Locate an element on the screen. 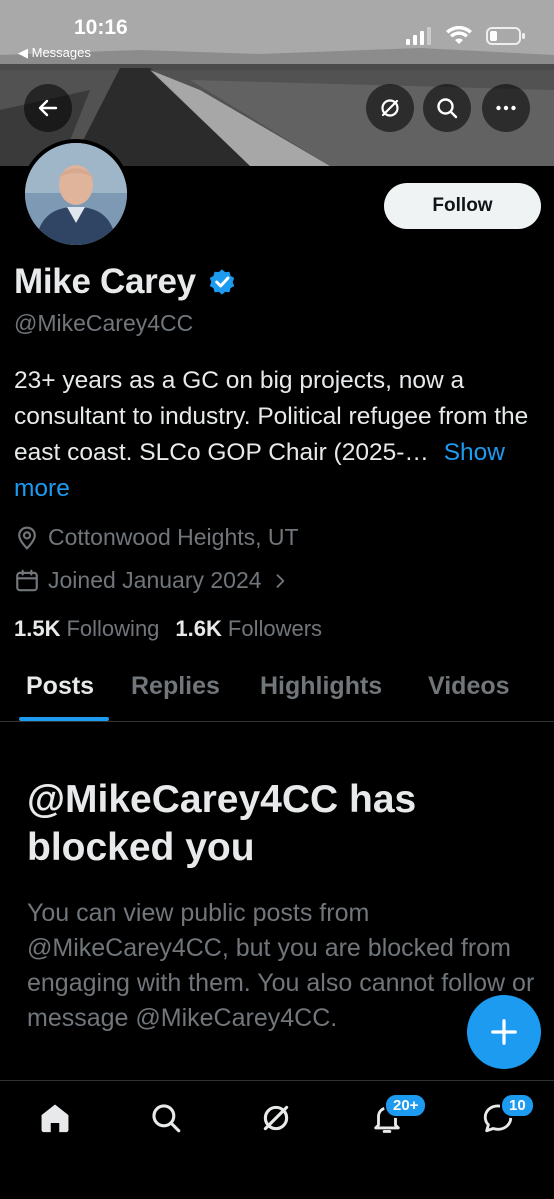 Image resolution: width=554 pixels, height=1199 pixels. avatar is located at coordinates (76, 194).